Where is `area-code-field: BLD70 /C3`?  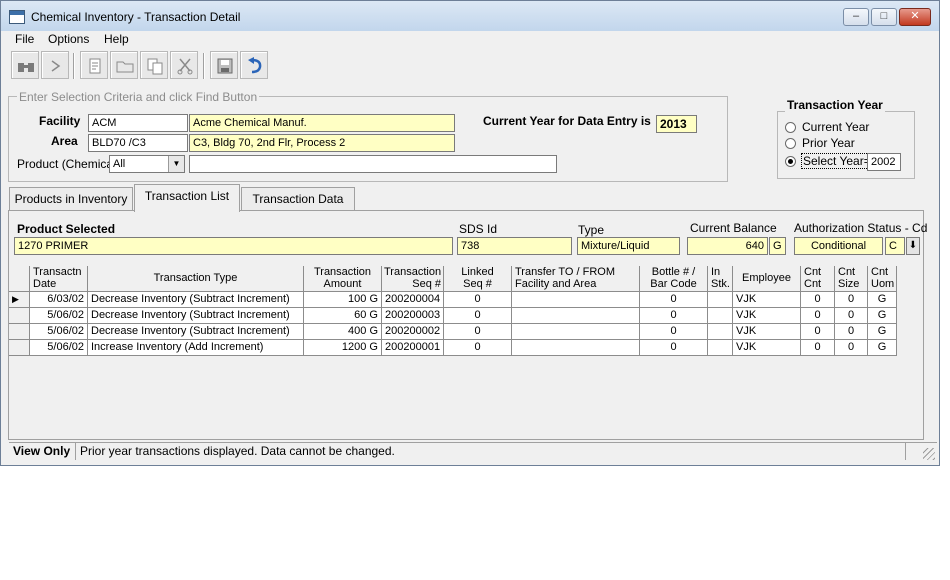
area-code-field: BLD70 /C3 is located at coordinates (138, 143).